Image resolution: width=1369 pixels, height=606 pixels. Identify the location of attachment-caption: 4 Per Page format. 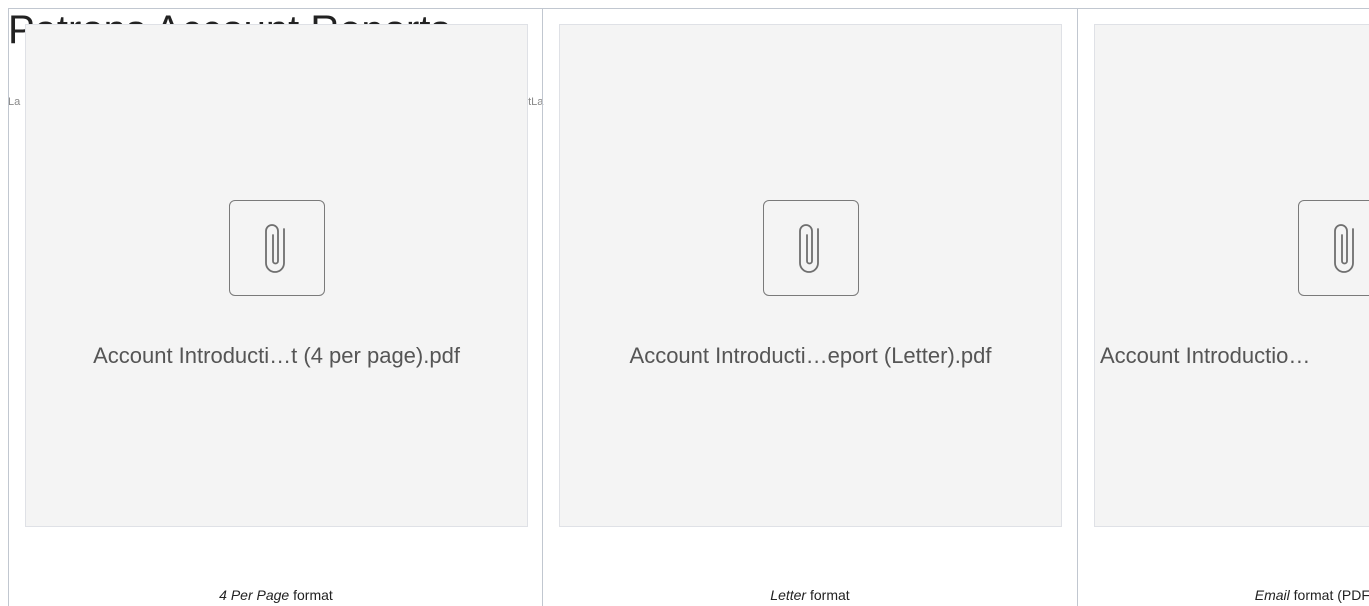
(276, 595).